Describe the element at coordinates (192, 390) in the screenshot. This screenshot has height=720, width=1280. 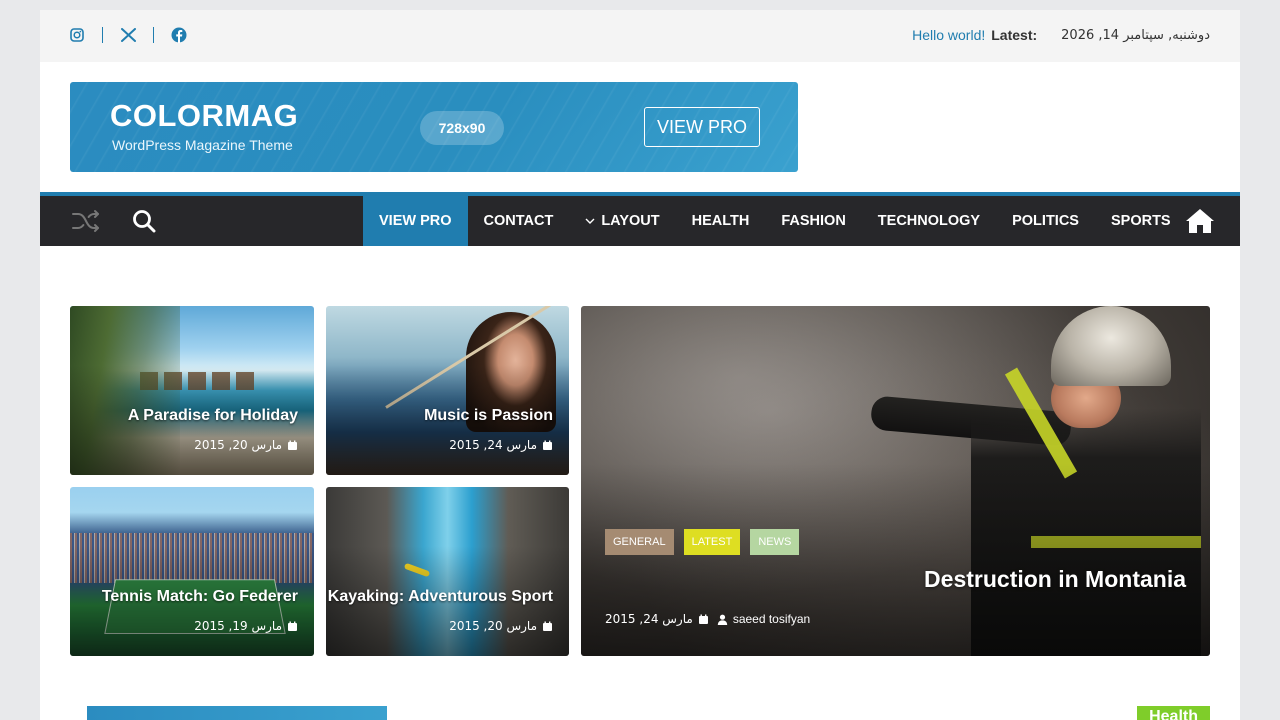
I see `post-tile: A Paradise for Holiday مارس 20, 2015` at that location.